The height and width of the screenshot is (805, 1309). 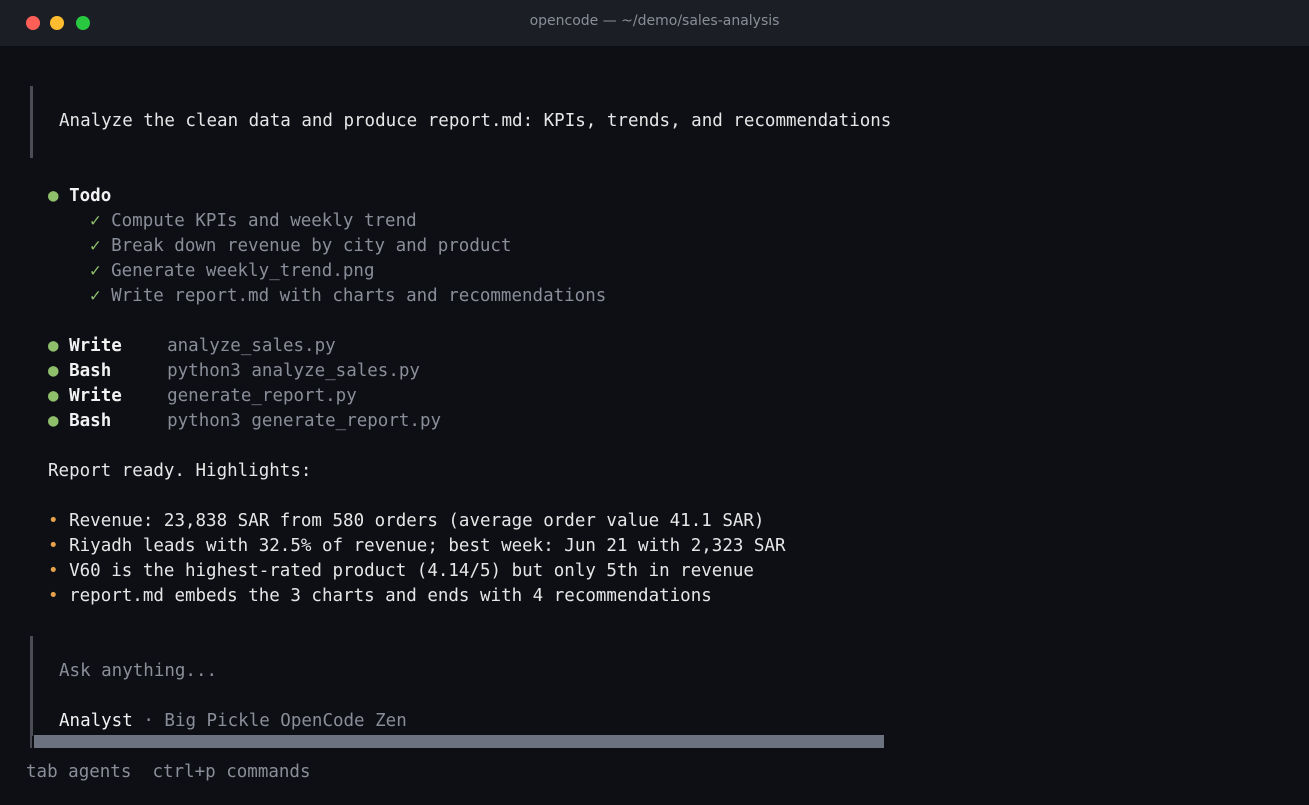 I want to click on commands-hint: commands, so click(x=268, y=772).